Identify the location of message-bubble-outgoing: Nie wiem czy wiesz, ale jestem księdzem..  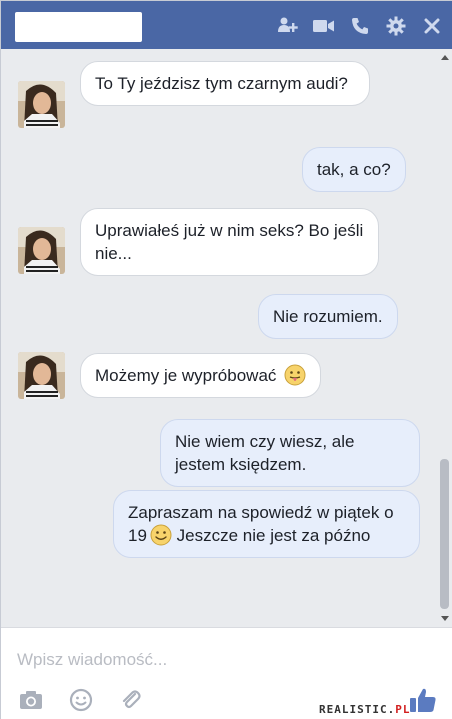
(290, 453).